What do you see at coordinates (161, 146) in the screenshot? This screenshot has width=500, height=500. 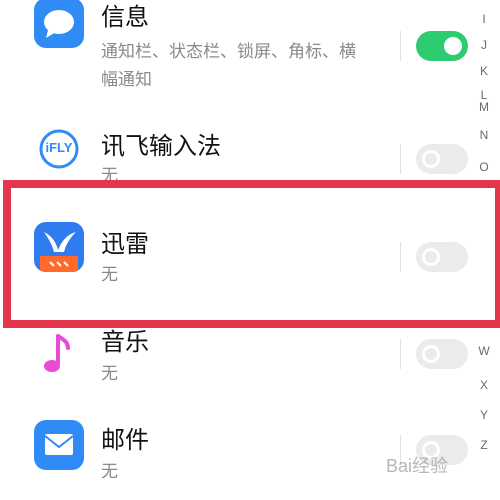 I see `app-name: 讯飞输入法` at bounding box center [161, 146].